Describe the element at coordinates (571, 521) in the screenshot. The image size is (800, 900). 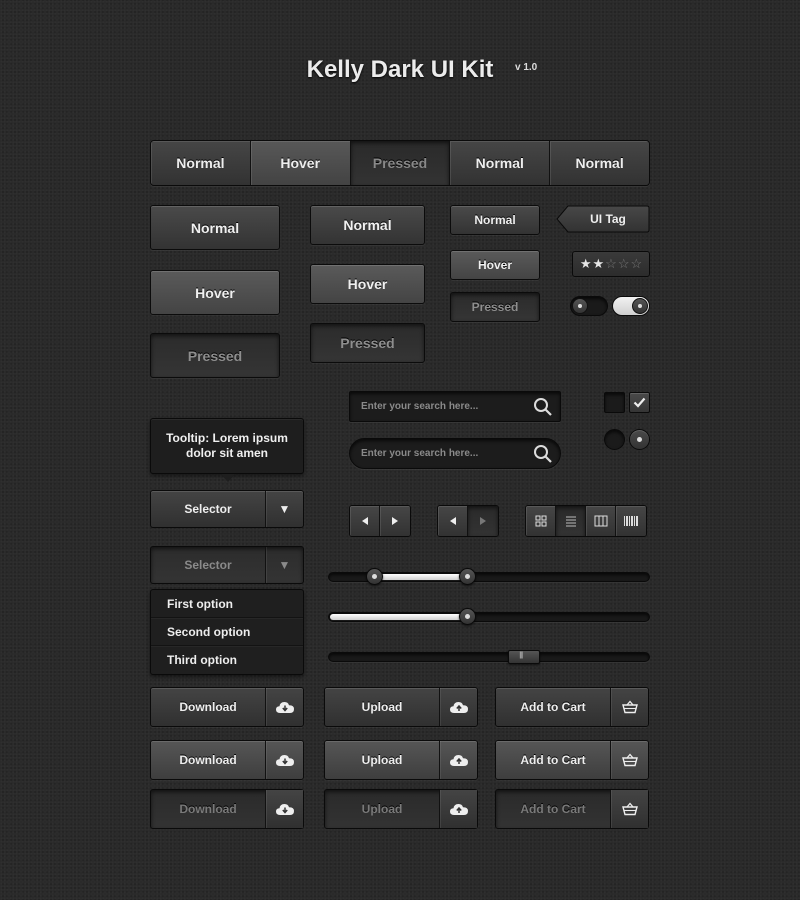
I see `list-view-icon` at that location.